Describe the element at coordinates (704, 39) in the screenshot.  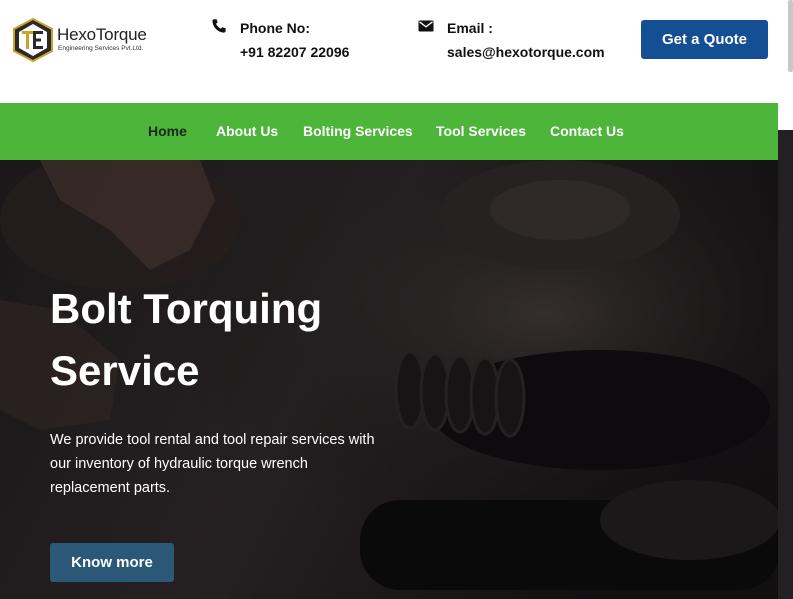
I see `get-a-quote-button: Get a Quote` at that location.